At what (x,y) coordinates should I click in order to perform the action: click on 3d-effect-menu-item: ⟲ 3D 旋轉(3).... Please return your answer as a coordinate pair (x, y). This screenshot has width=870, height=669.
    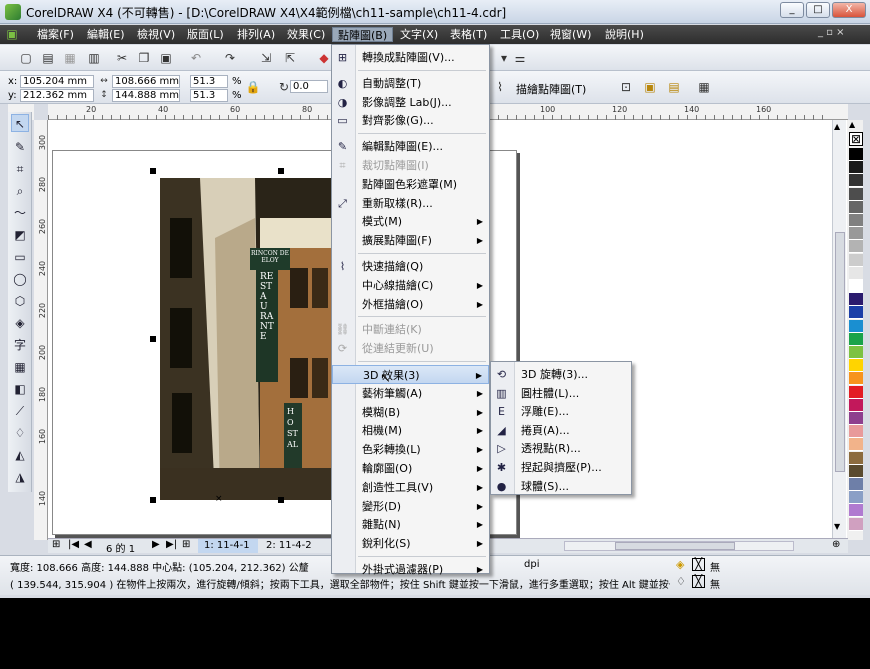
    Looking at the image, I should click on (561, 374).